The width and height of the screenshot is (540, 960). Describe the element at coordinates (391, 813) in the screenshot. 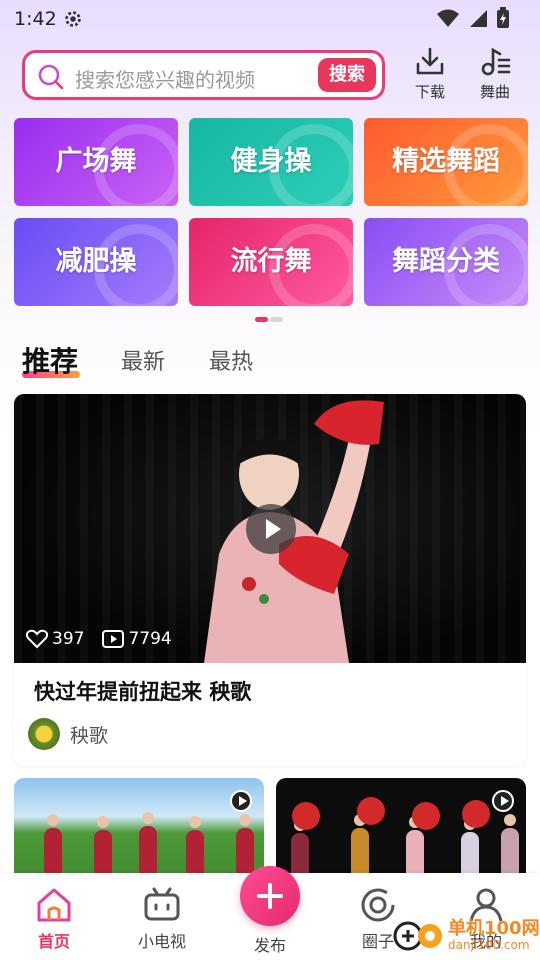

I see `fan-image` at that location.